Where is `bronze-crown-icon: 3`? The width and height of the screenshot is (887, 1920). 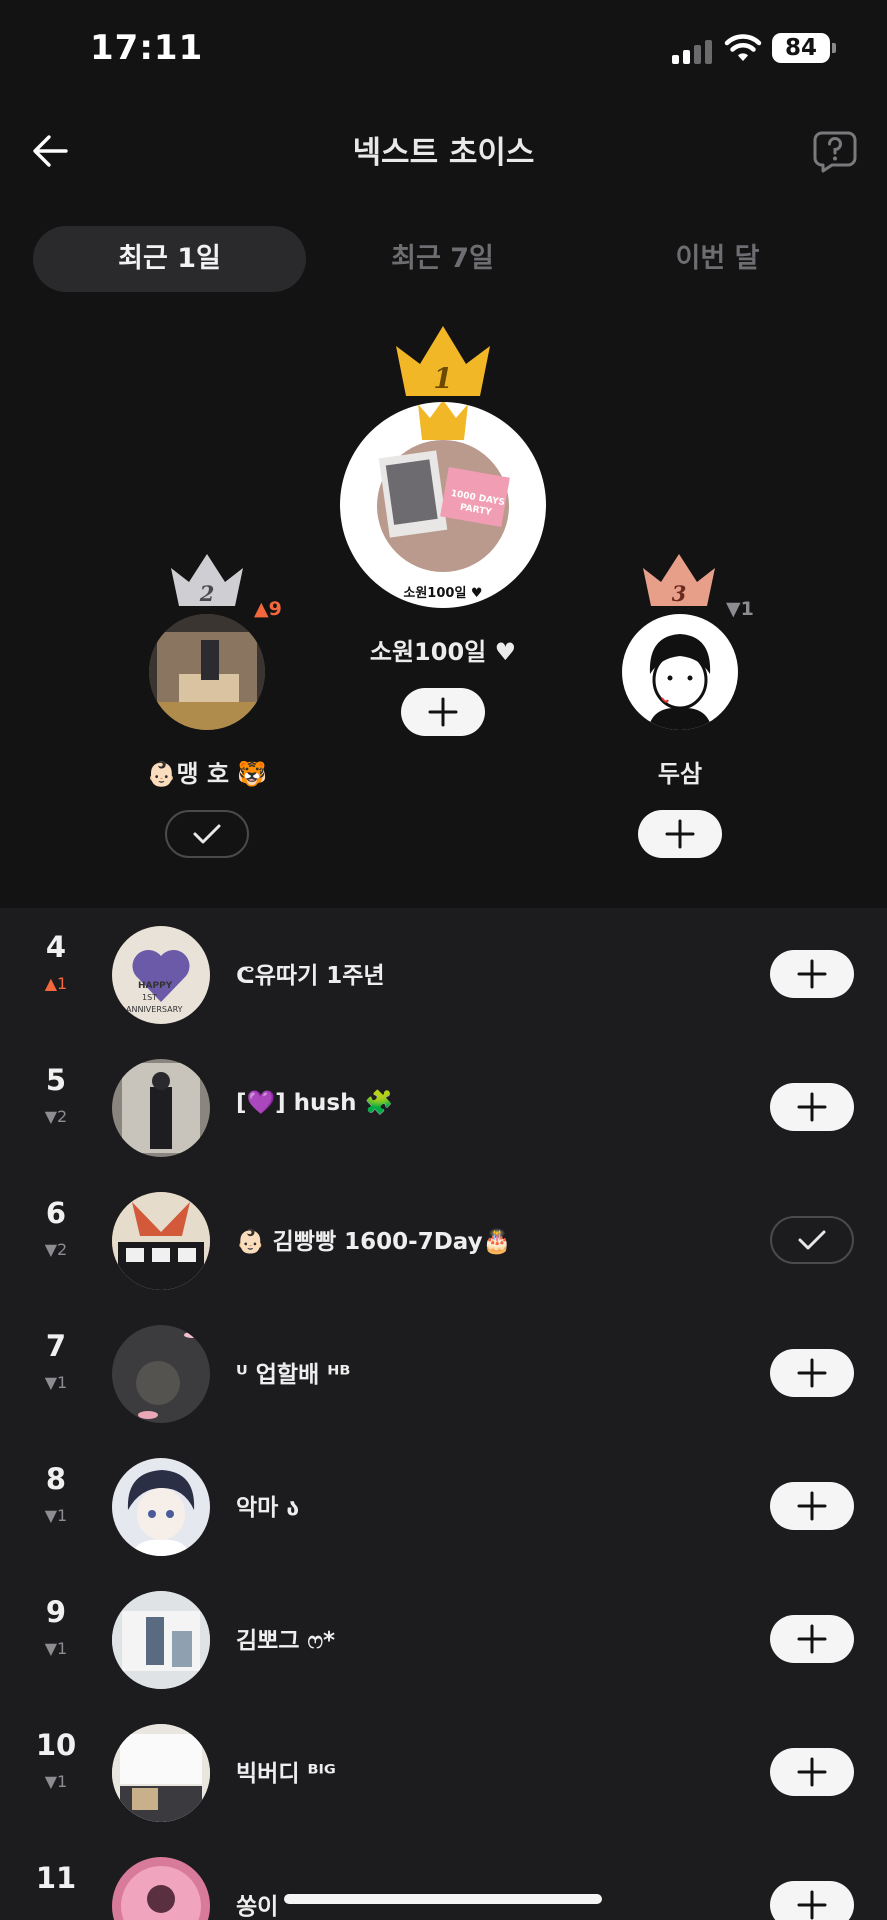 bronze-crown-icon: 3 is located at coordinates (679, 580).